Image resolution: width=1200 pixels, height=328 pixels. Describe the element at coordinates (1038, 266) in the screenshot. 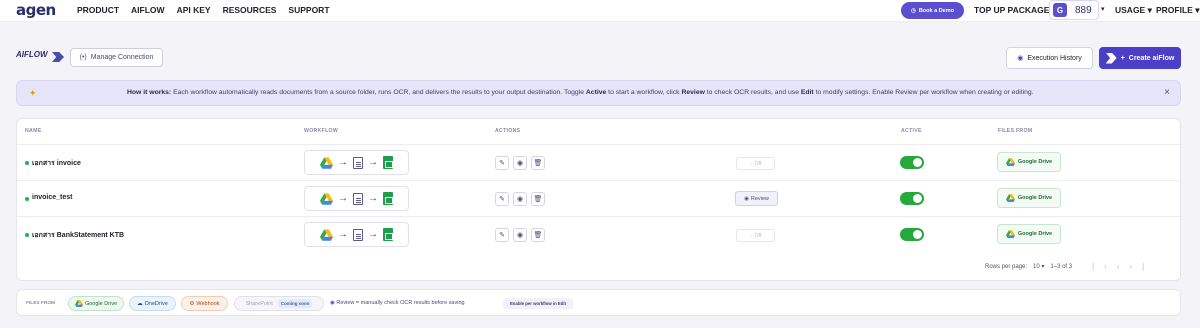

I see `rows-per-page-select: 10 ▾` at that location.